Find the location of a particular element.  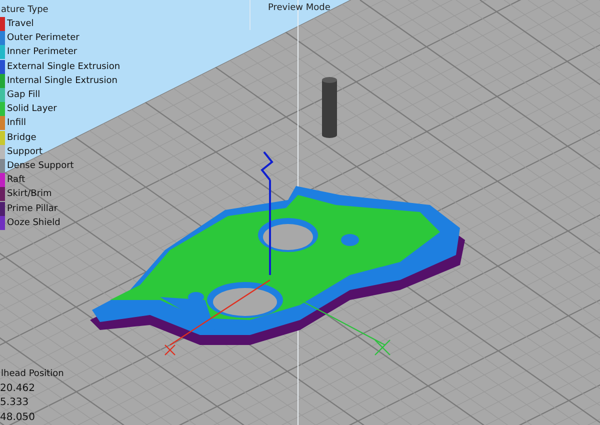

legend-label: Internal Single Extrusion is located at coordinates (62, 81).